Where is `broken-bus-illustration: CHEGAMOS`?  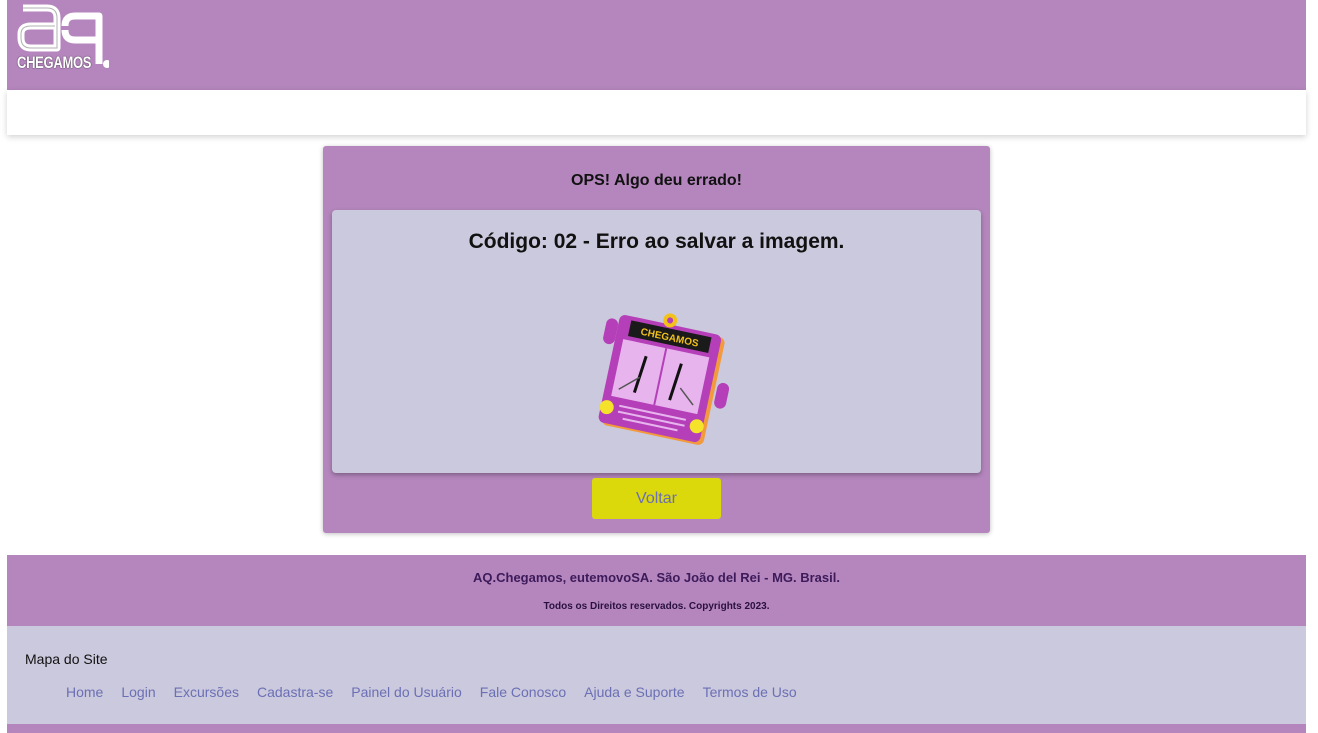
broken-bus-illustration: CHEGAMOS is located at coordinates (664, 379).